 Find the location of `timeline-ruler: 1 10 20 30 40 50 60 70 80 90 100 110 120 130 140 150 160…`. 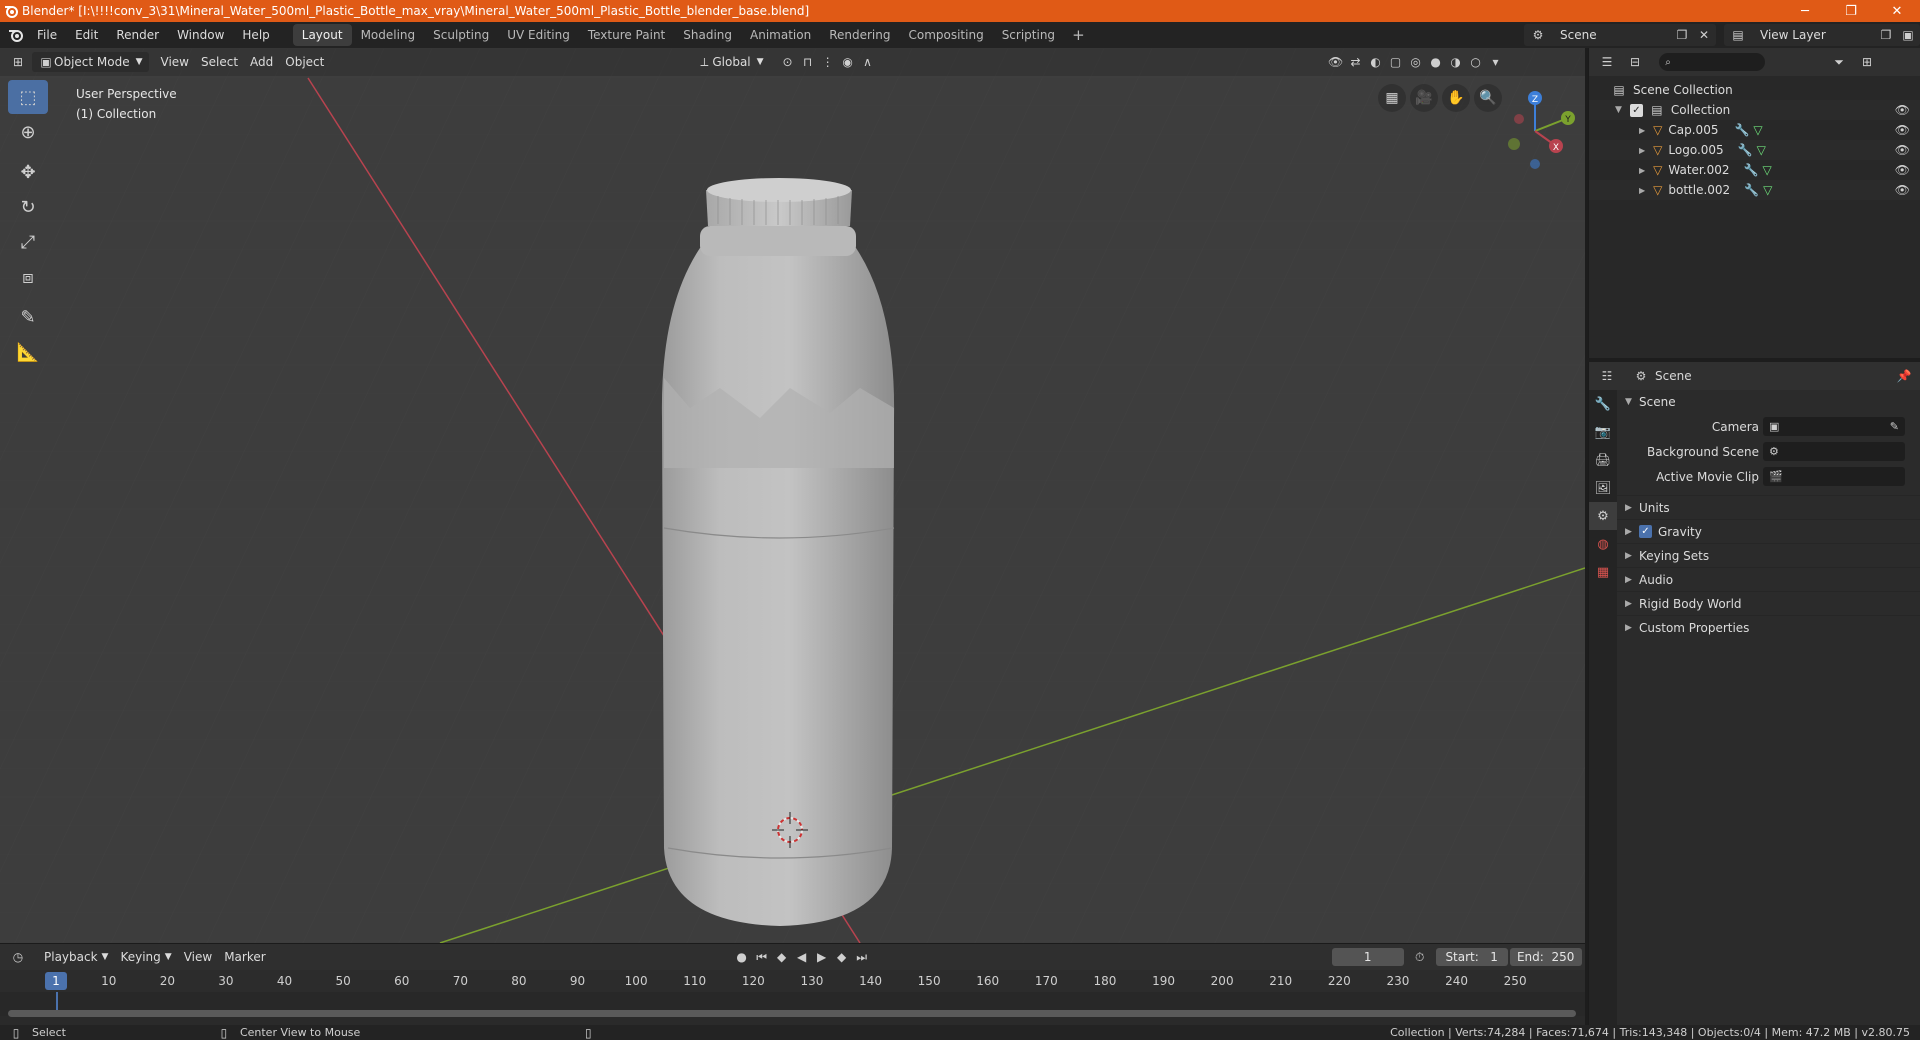

timeline-ruler: 1 10 20 30 40 50 60 70 80 90 100 110 120 130 140 150 160… is located at coordinates (792, 981).